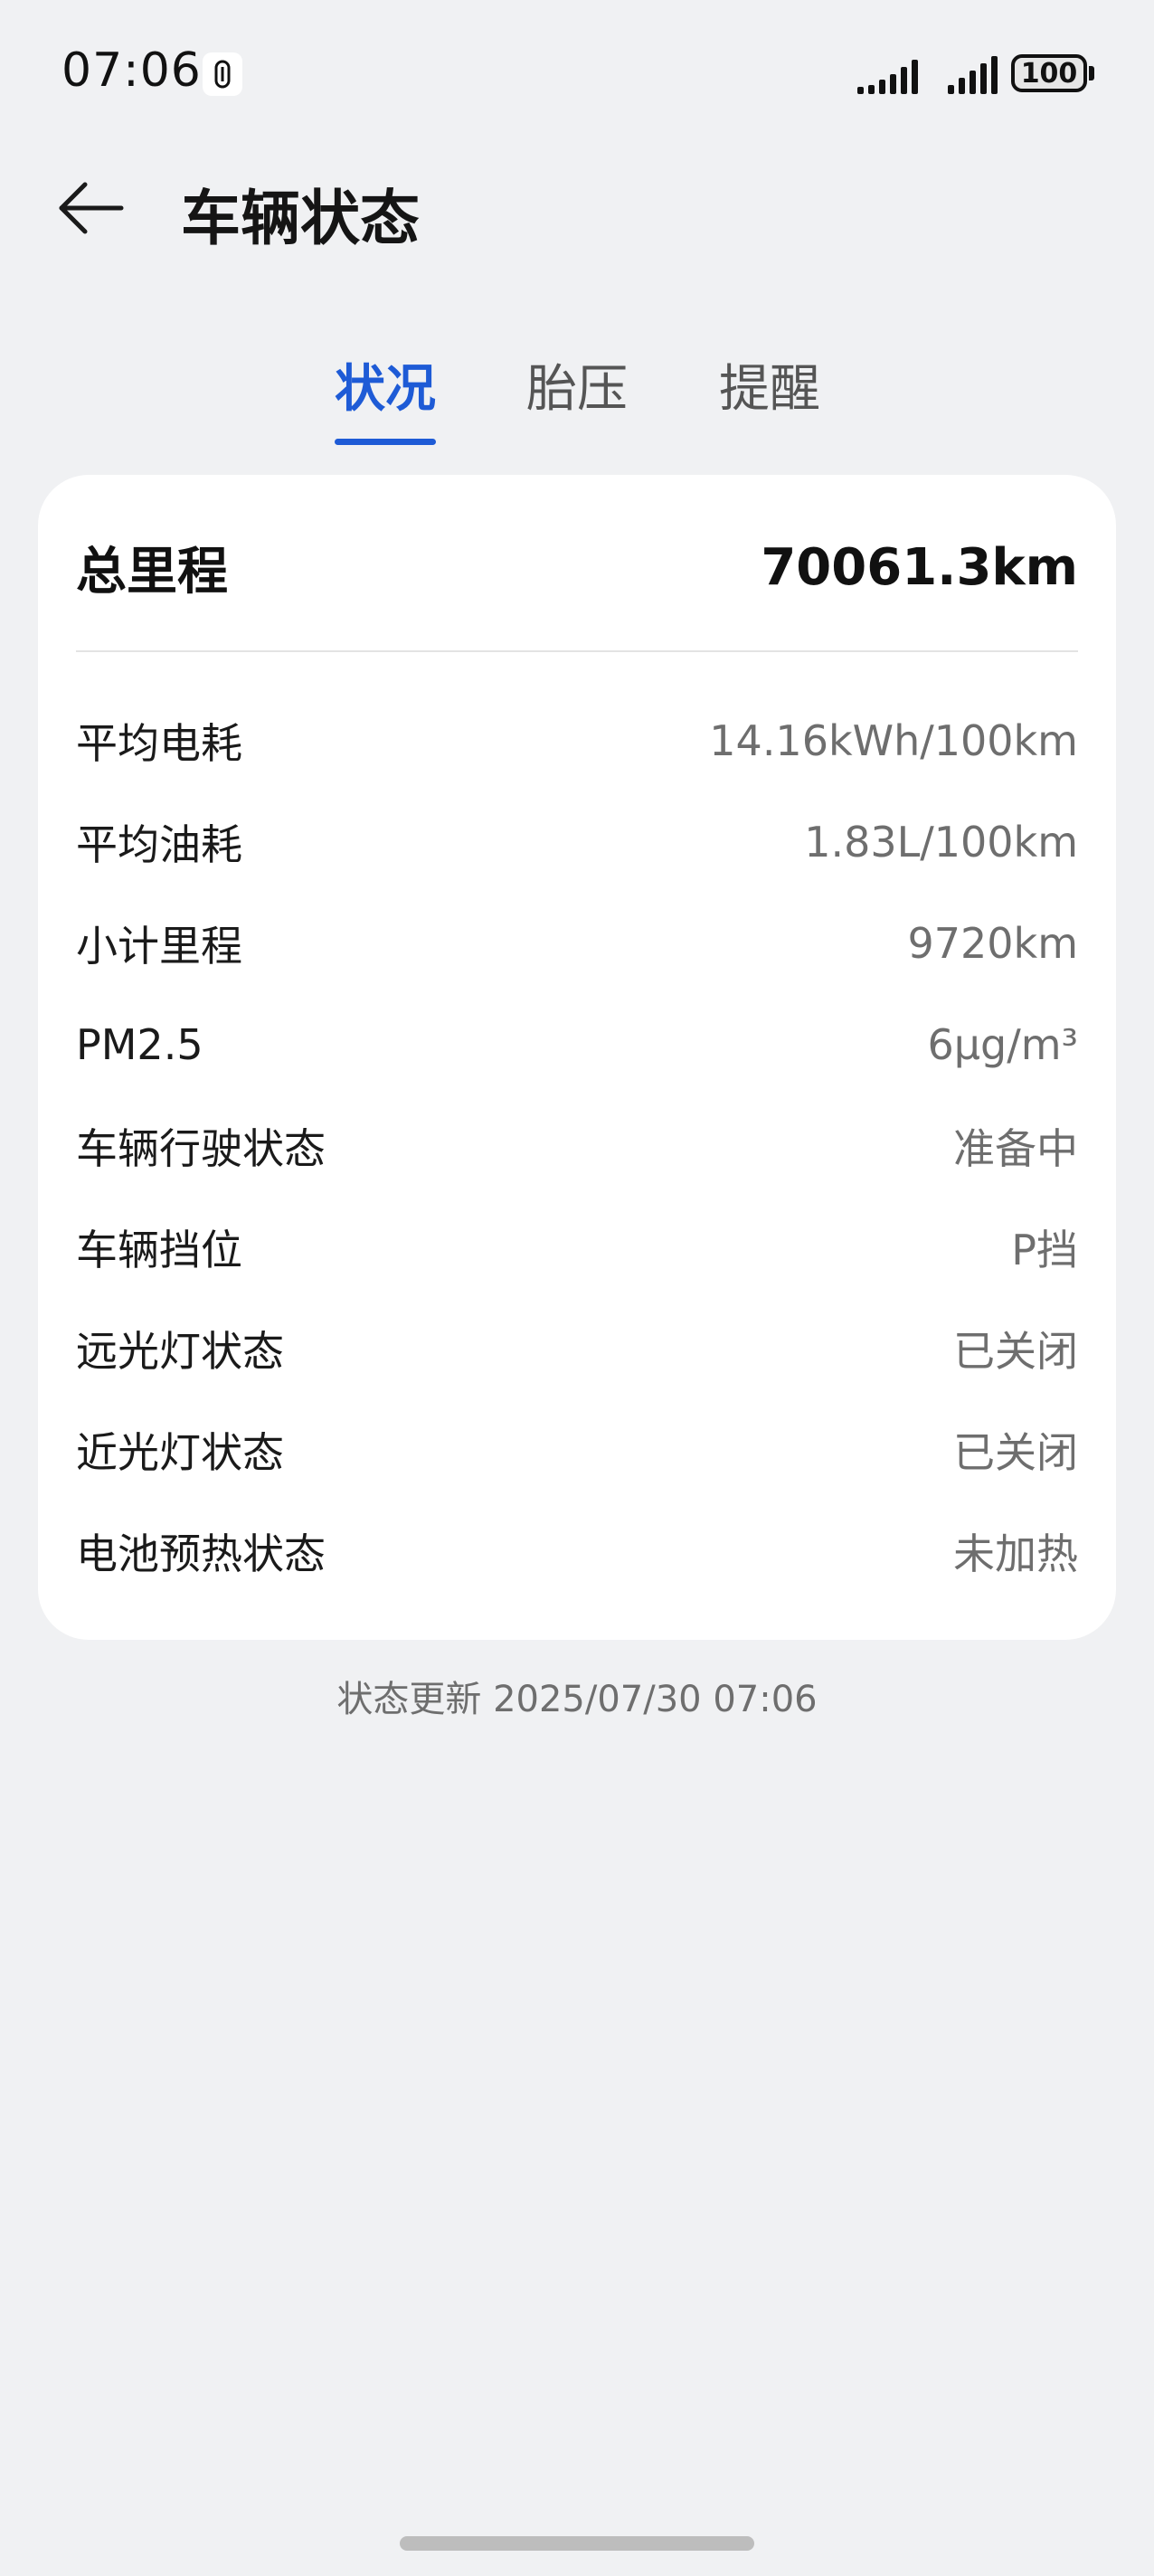 This screenshot has height=2576, width=1154. Describe the element at coordinates (1044, 1250) in the screenshot. I see `list-item-value: P挡` at that location.